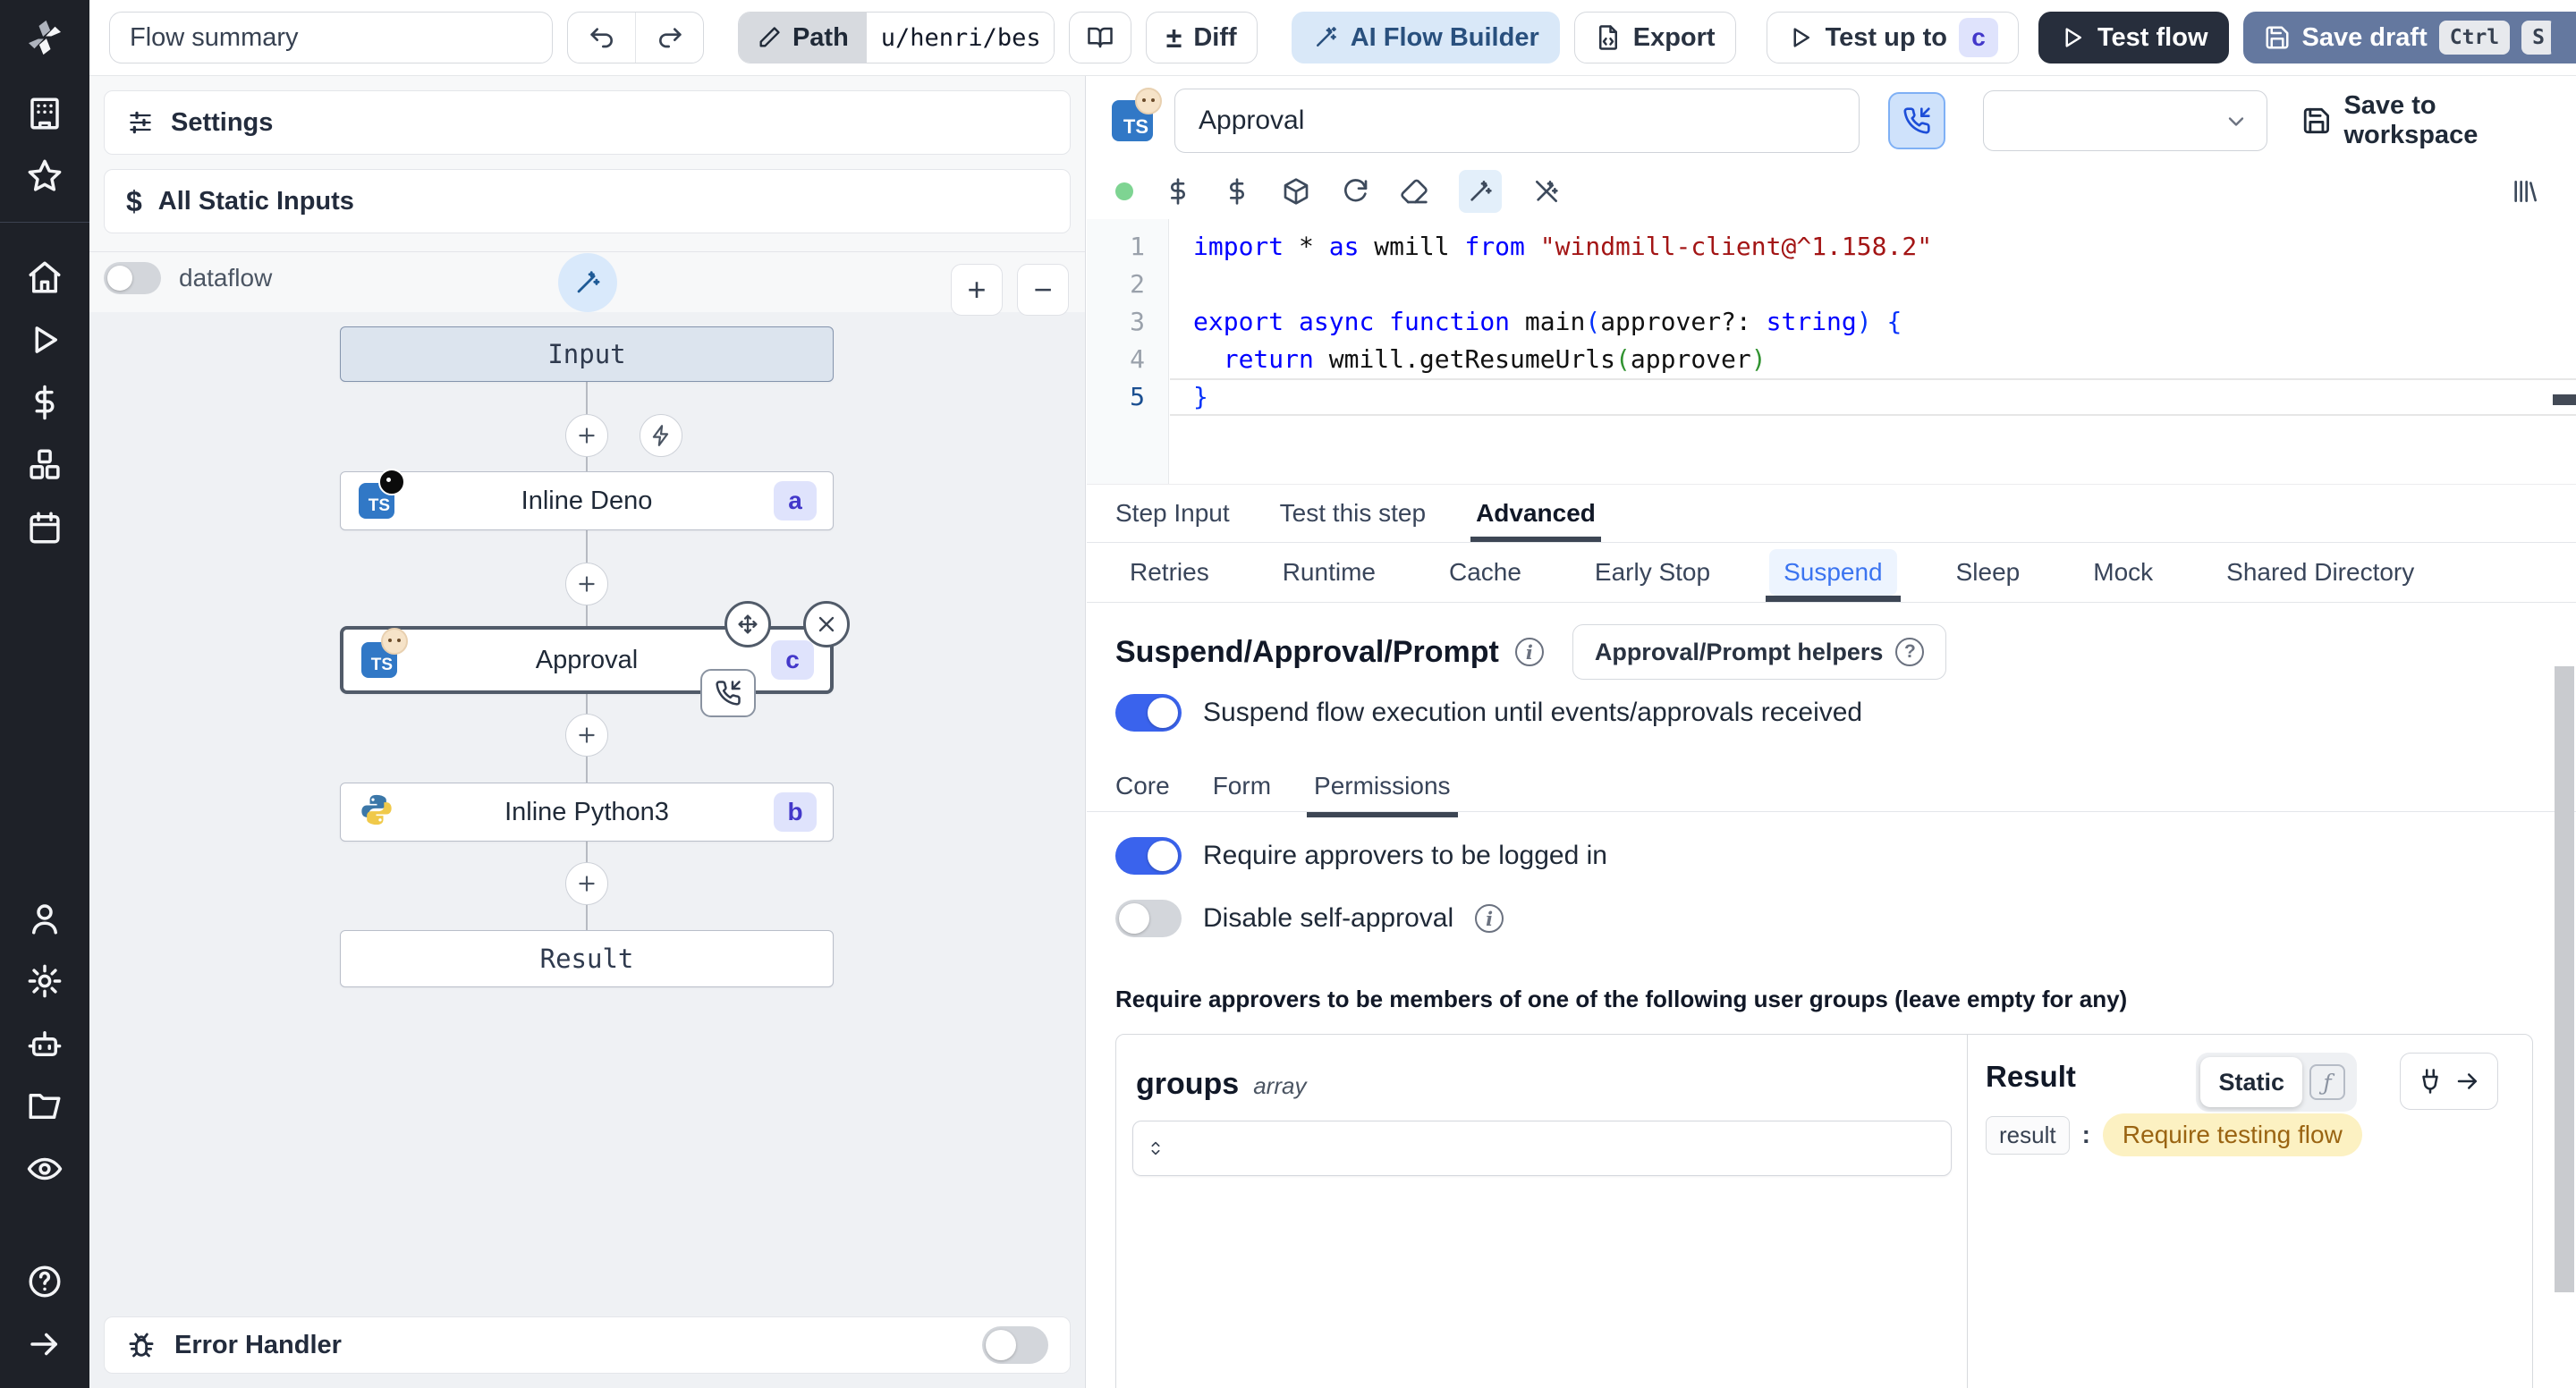 The image size is (2576, 1388). Describe the element at coordinates (44, 176) in the screenshot. I see `favorites-star-icon` at that location.